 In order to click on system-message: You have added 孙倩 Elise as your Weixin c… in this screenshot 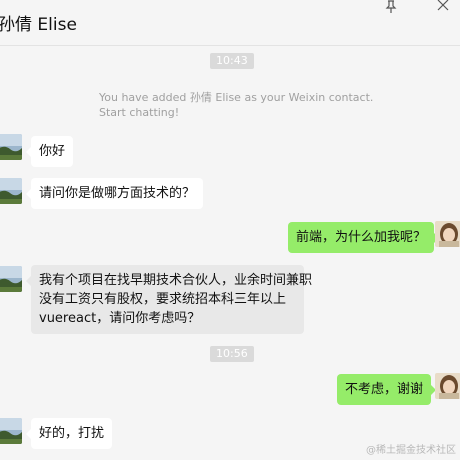, I will do `click(244, 105)`.